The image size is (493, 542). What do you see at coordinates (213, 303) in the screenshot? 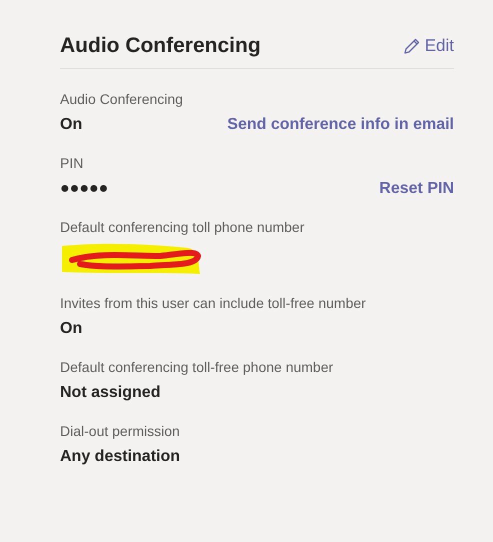
I see `field-label: Invites from this user can include toll-free number` at bounding box center [213, 303].